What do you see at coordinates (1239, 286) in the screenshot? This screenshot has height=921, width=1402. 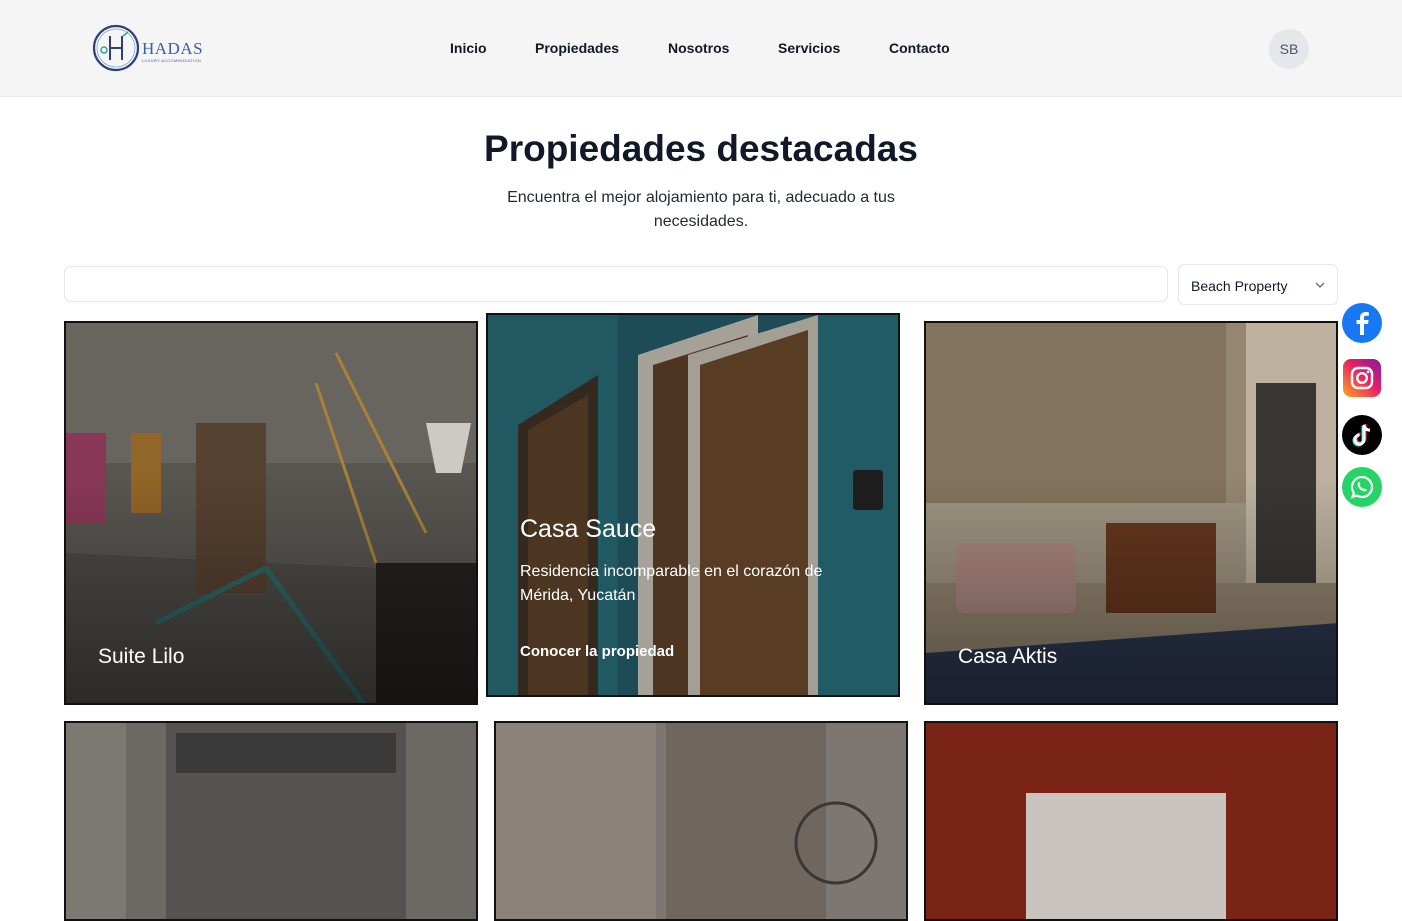 I see `property-type-selected: Beach Property` at bounding box center [1239, 286].